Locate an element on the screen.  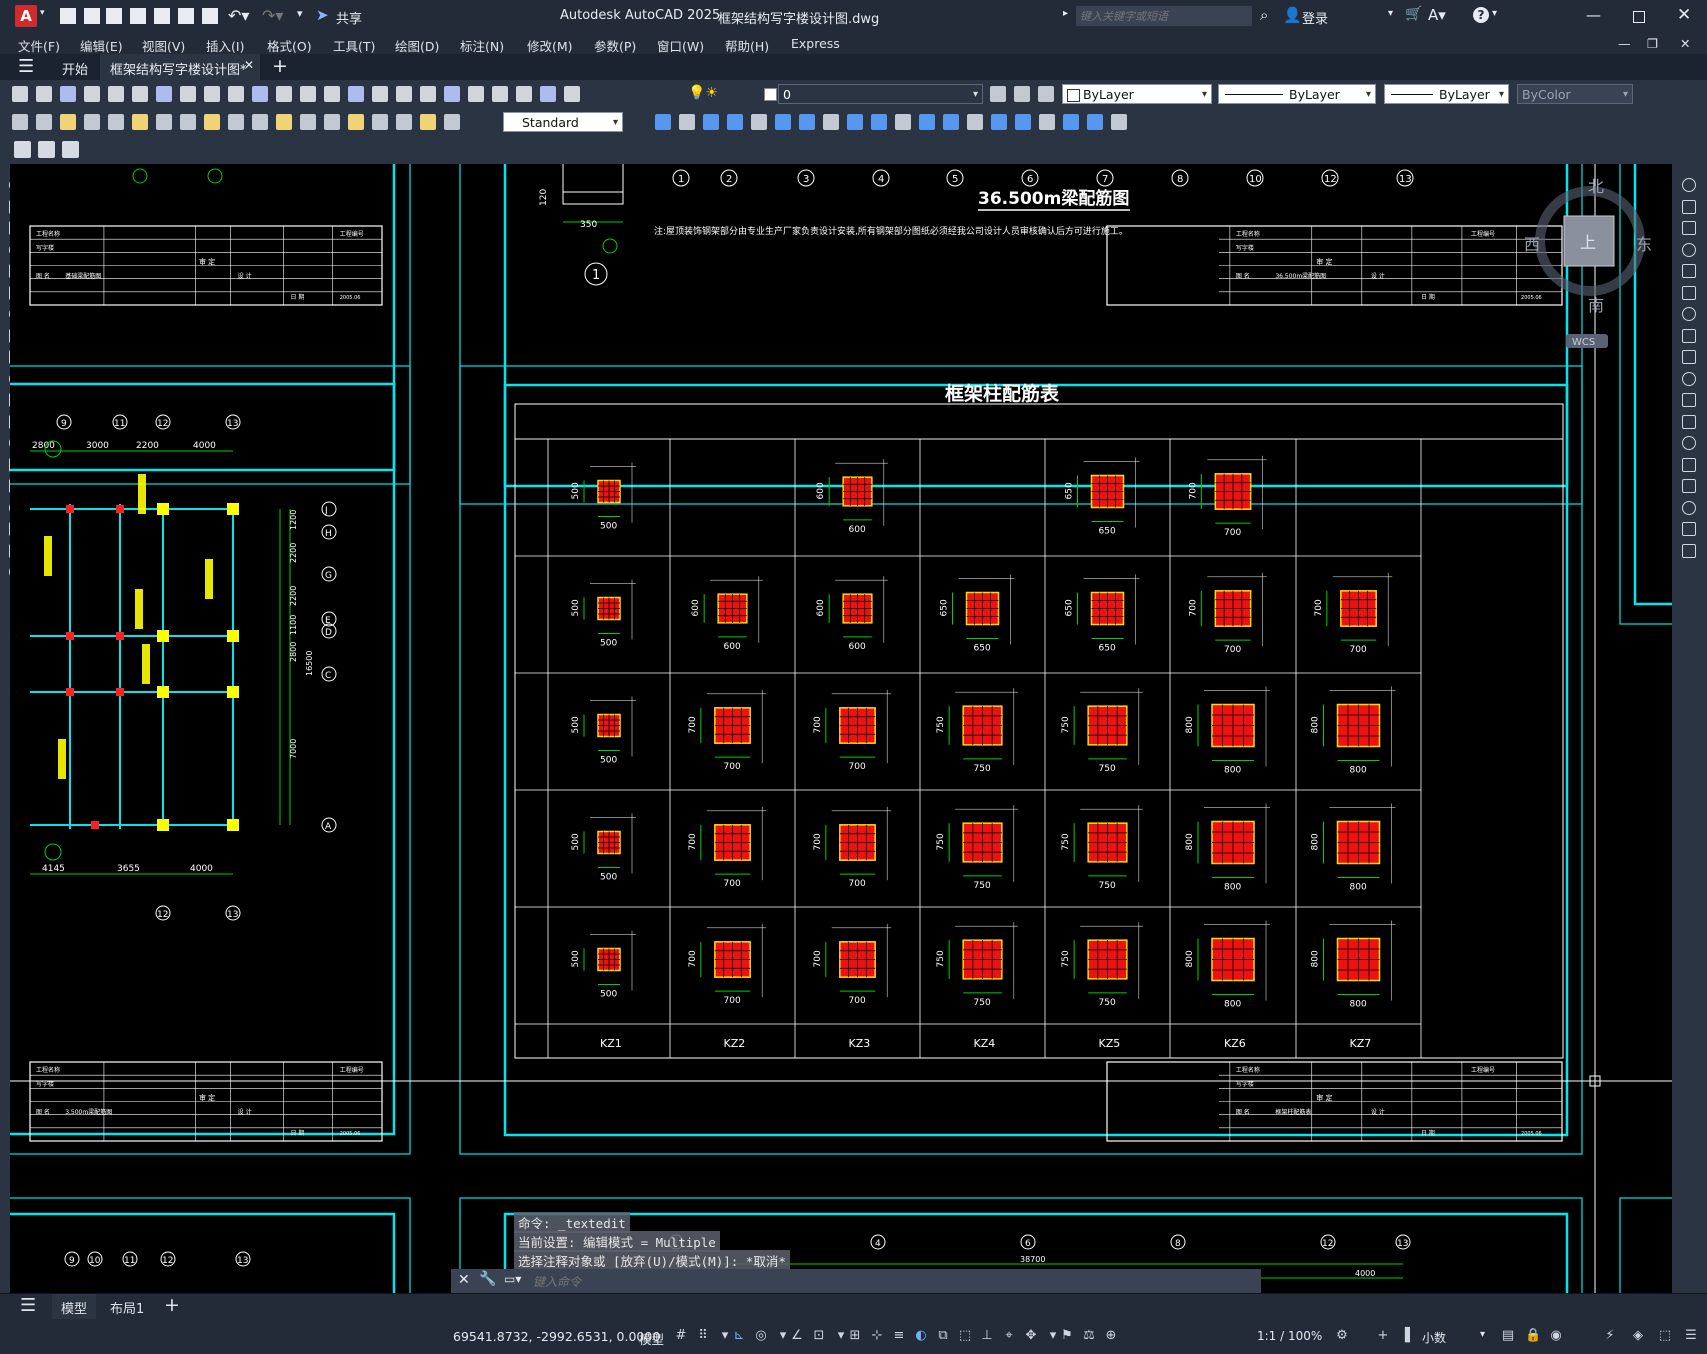
modify-tool-13-icon is located at coordinates (1689, 443).